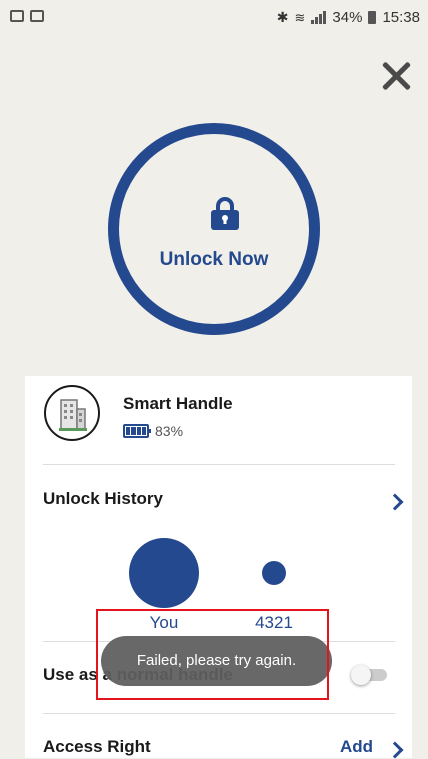 This screenshot has height=759, width=428. I want to click on battery-percent: 34%, so click(347, 17).